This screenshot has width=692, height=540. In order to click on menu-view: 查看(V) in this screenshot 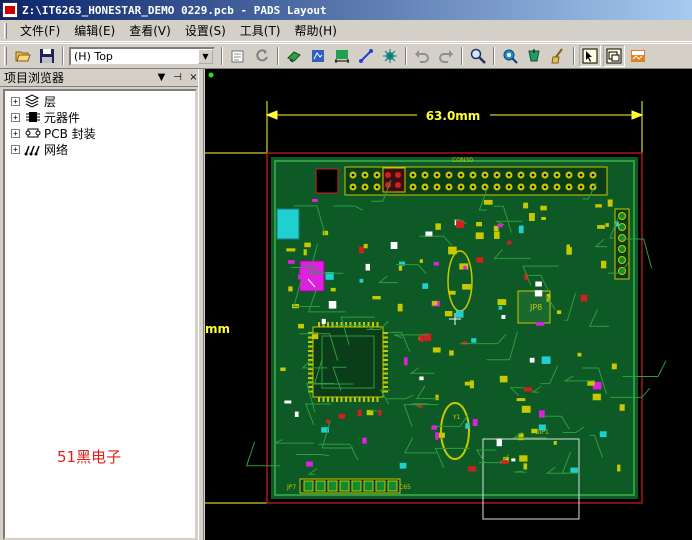, I will do `click(150, 30)`.